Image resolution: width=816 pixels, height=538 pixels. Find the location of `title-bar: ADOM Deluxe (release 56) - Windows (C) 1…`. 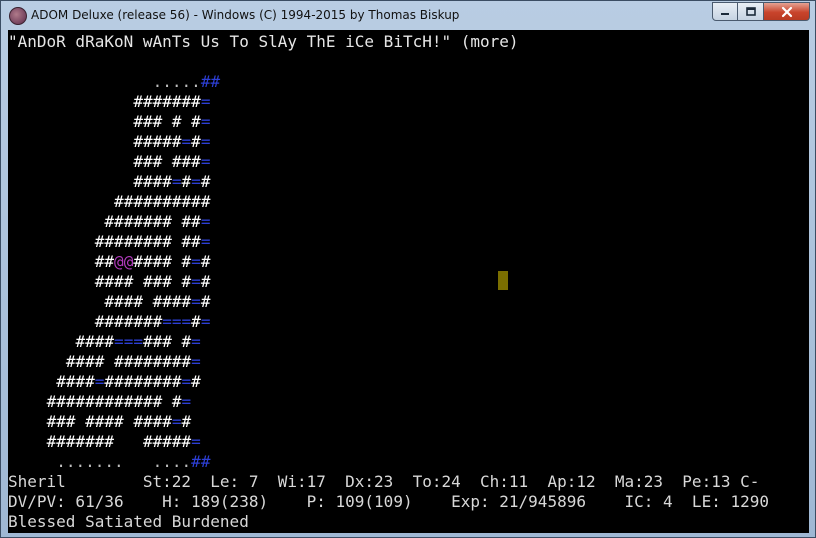

title-bar: ADOM Deluxe (release 56) - Windows (C) 1… is located at coordinates (408, 15).